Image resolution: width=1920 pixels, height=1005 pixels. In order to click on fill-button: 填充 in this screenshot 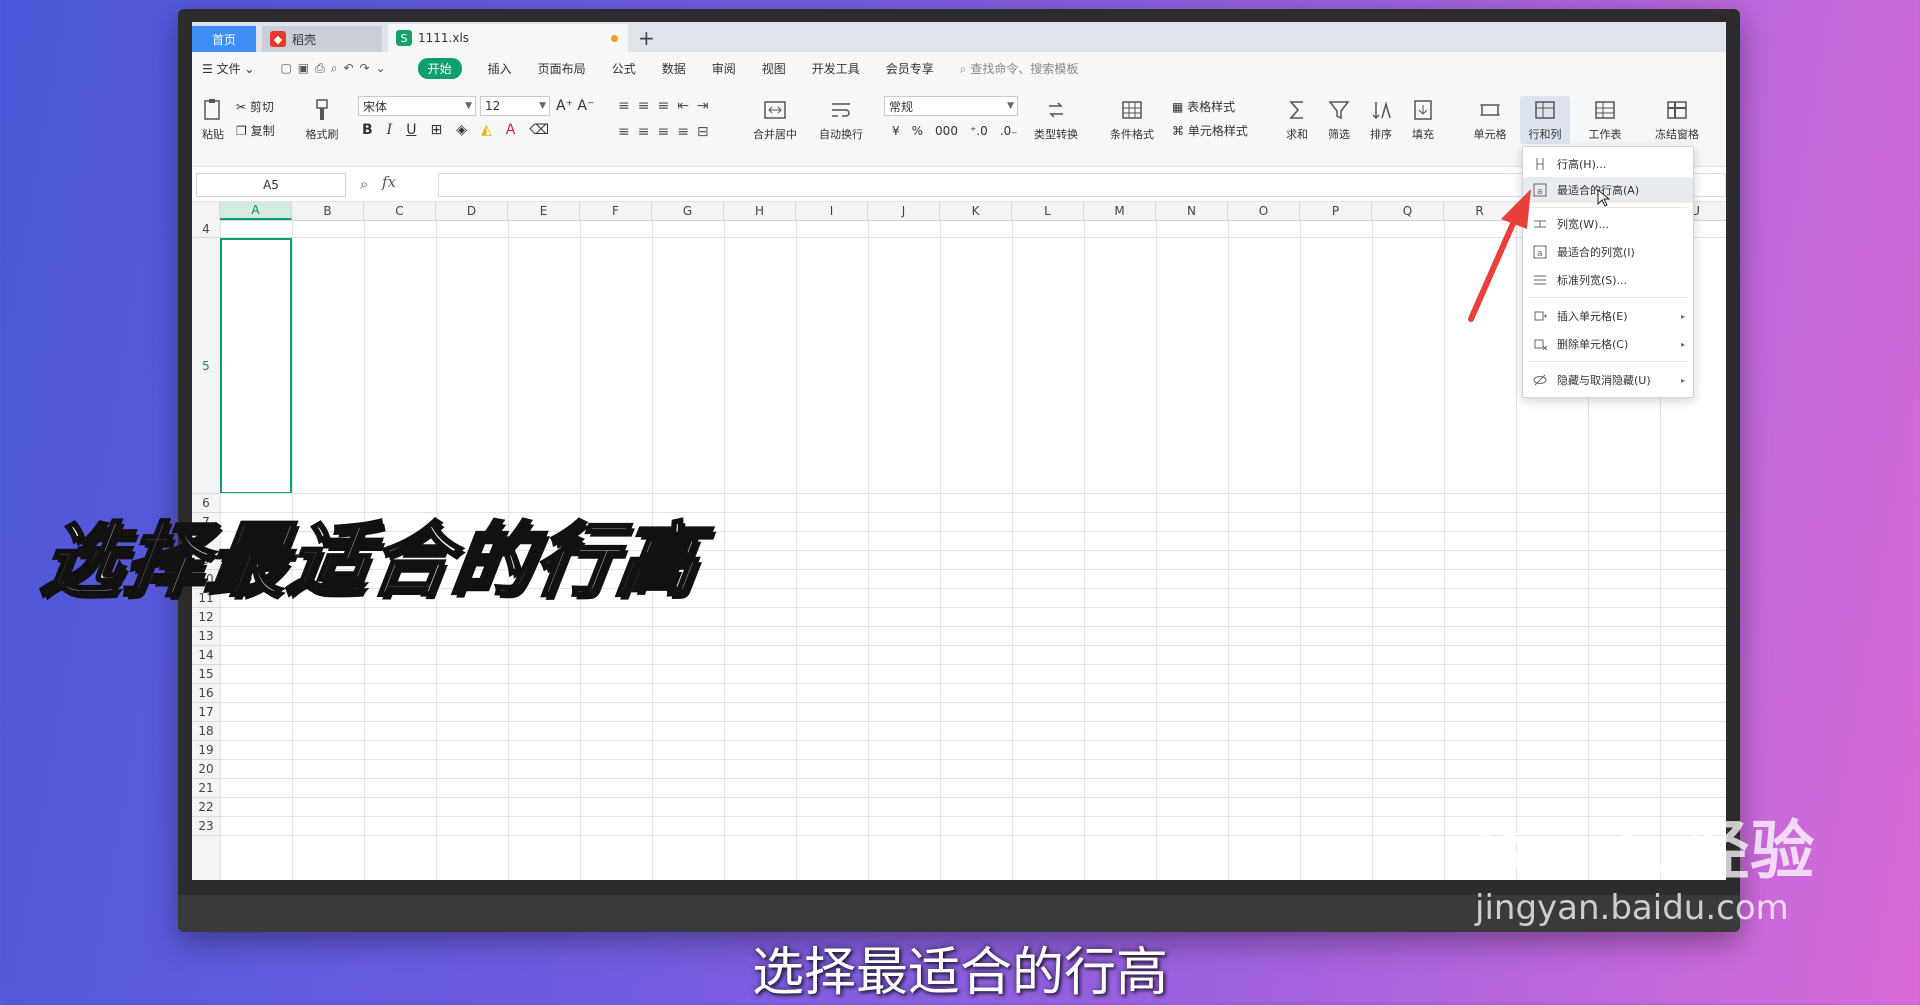, I will do `click(1423, 120)`.